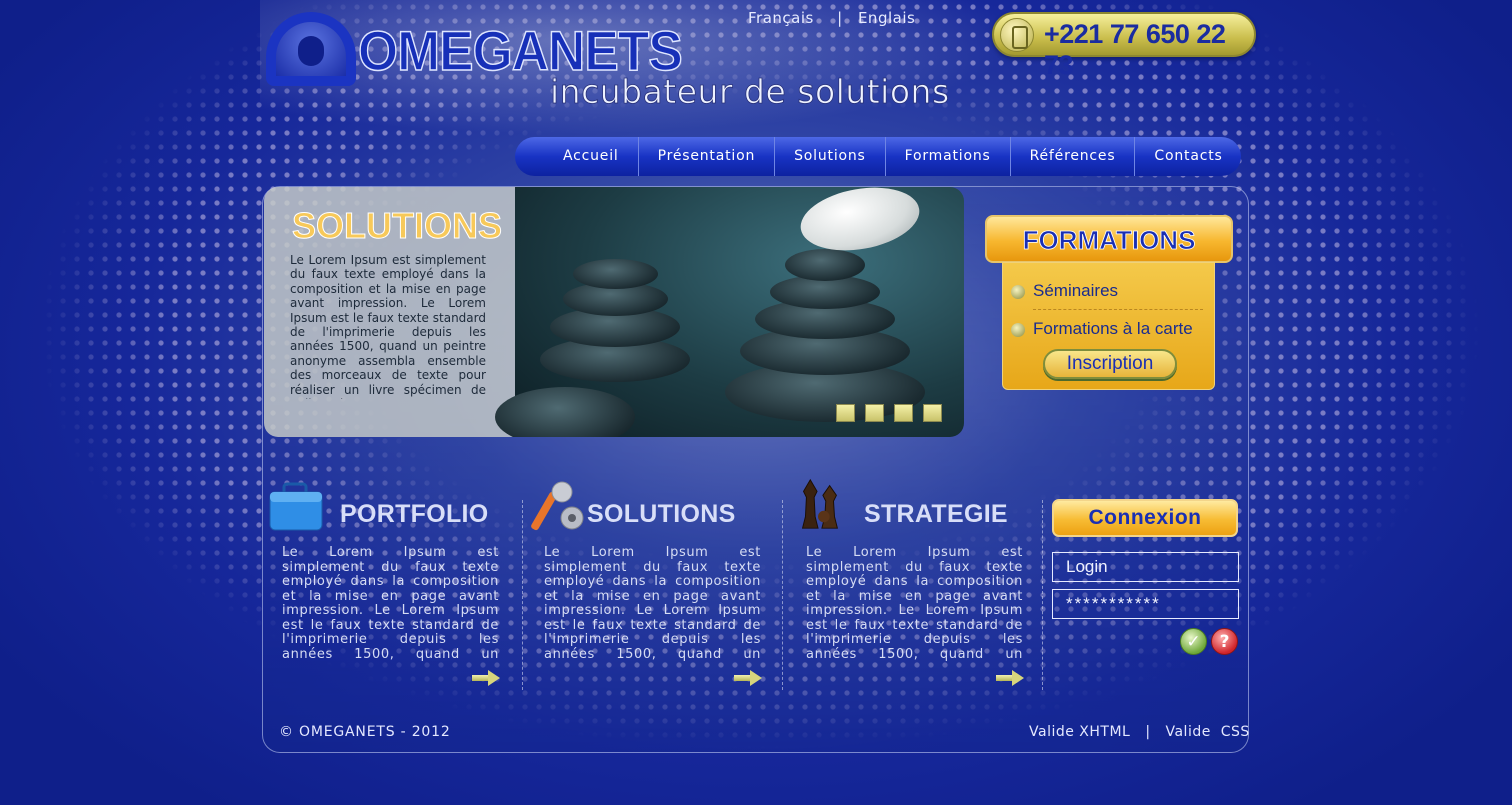  What do you see at coordinates (889, 413) in the screenshot?
I see `slider-pagination` at bounding box center [889, 413].